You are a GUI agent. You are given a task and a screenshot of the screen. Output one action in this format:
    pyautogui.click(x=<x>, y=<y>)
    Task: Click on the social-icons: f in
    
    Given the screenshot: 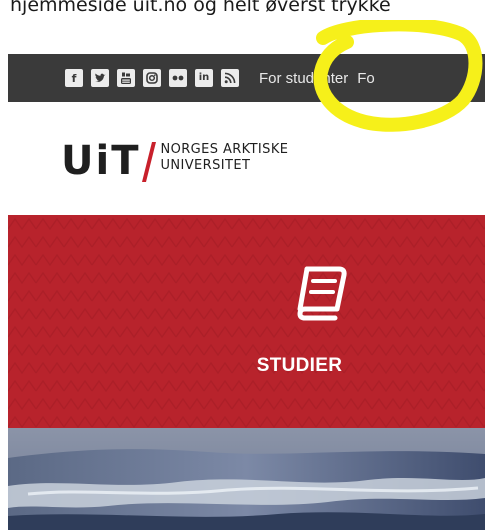 What is the action you would take?
    pyautogui.click(x=123, y=78)
    